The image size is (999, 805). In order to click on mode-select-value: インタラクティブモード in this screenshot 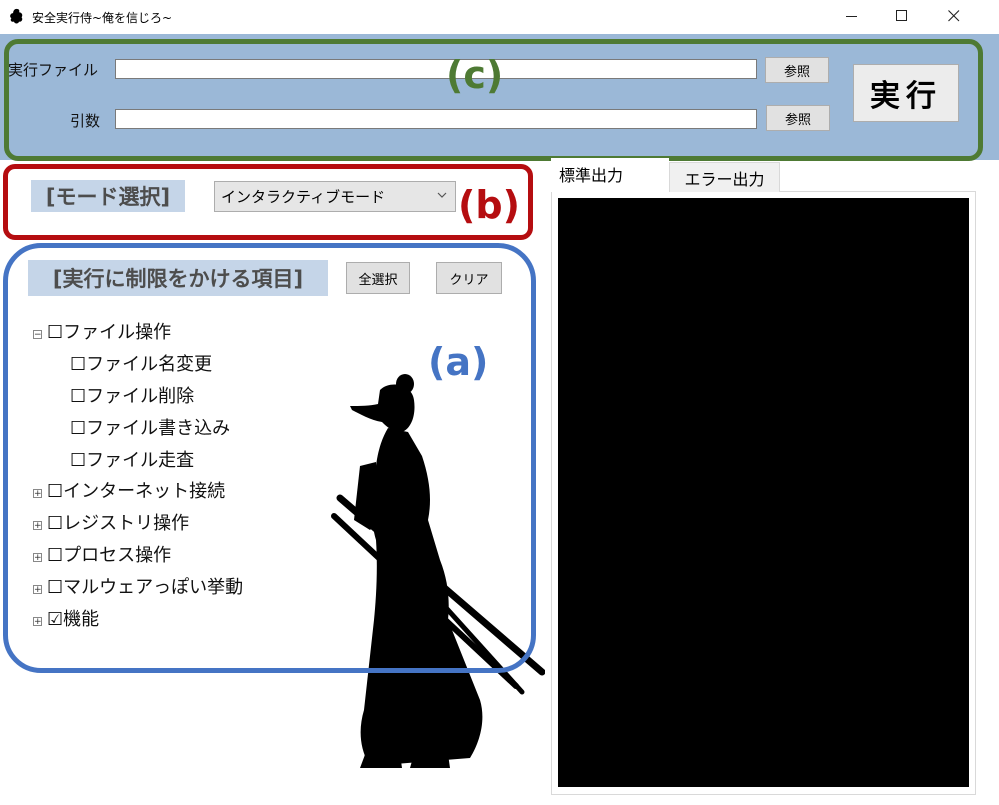, I will do `click(303, 197)`.